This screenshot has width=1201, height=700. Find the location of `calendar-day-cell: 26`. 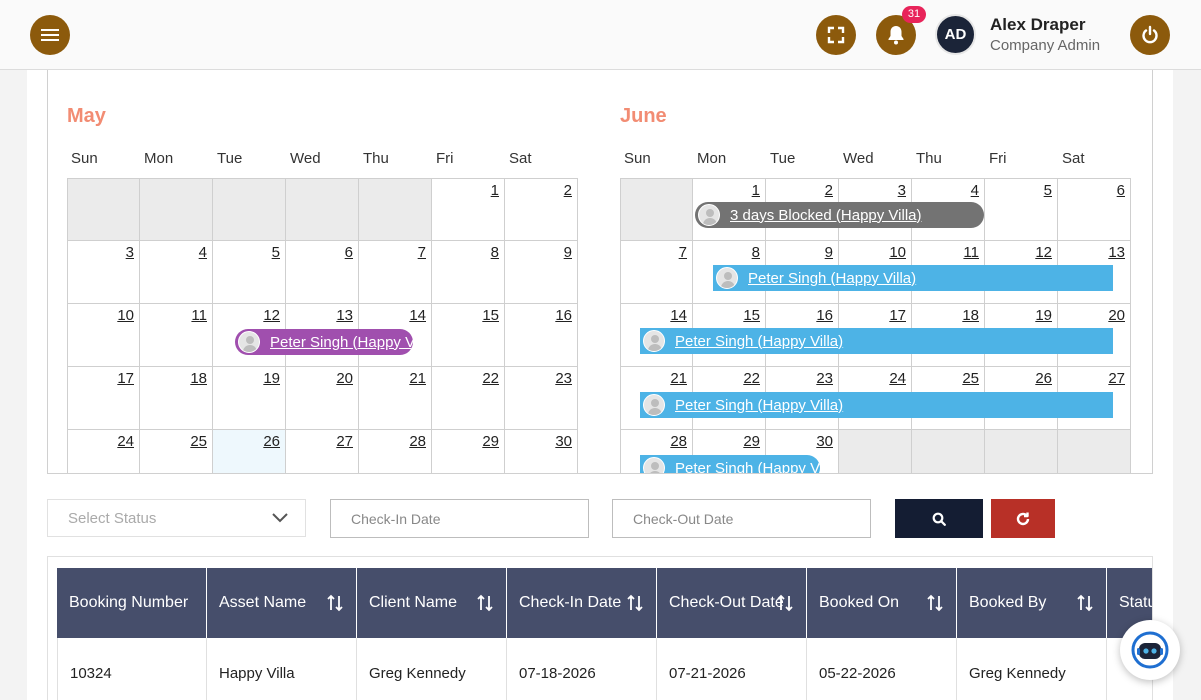

calendar-day-cell: 26 is located at coordinates (249, 451).